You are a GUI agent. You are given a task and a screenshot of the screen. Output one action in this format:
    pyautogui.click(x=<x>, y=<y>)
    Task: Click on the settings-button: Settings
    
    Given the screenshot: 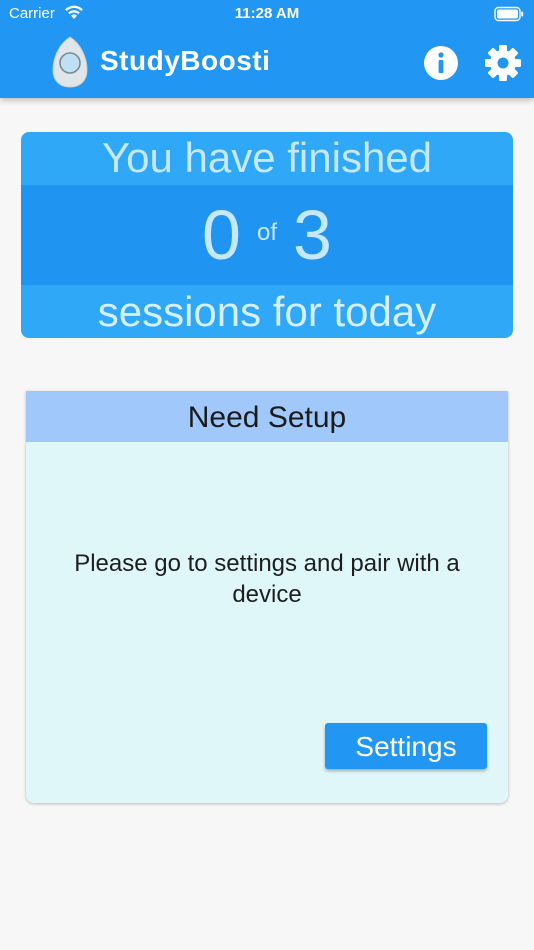 What is the action you would take?
    pyautogui.click(x=406, y=746)
    